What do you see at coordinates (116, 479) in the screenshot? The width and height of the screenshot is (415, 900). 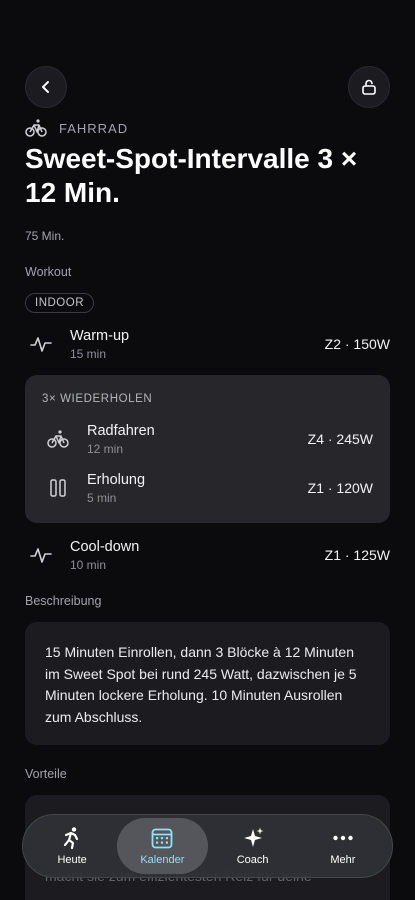 I see `step-name: Erholung` at bounding box center [116, 479].